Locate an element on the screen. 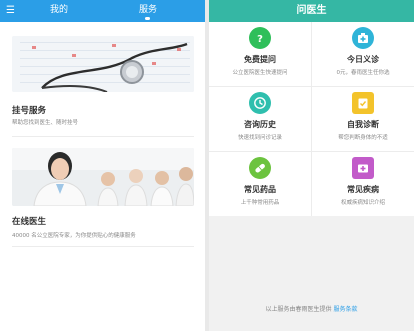  item-description: 0元，春雨医生任你选 is located at coordinates (363, 73).